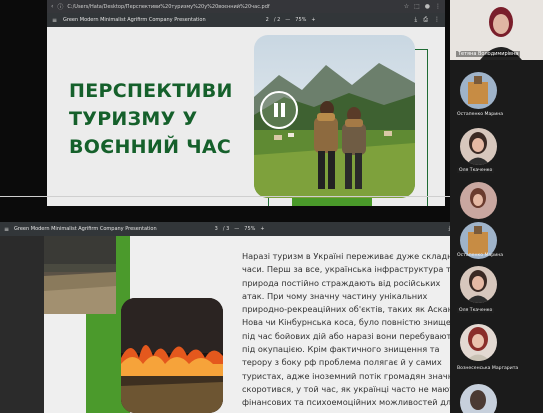 This screenshot has width=543, height=413. I want to click on profile-icon: ●, so click(427, 6).